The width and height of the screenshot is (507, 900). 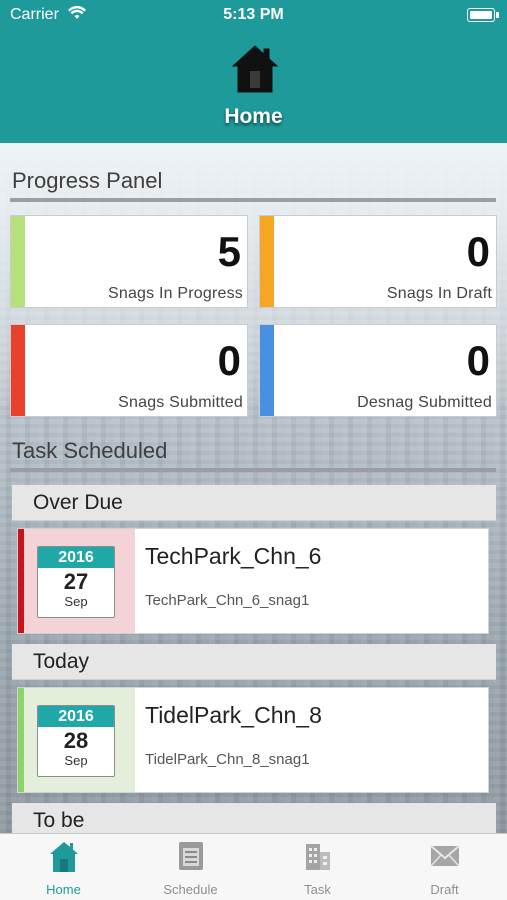 I want to click on clock: 5:13 PM, so click(x=253, y=14).